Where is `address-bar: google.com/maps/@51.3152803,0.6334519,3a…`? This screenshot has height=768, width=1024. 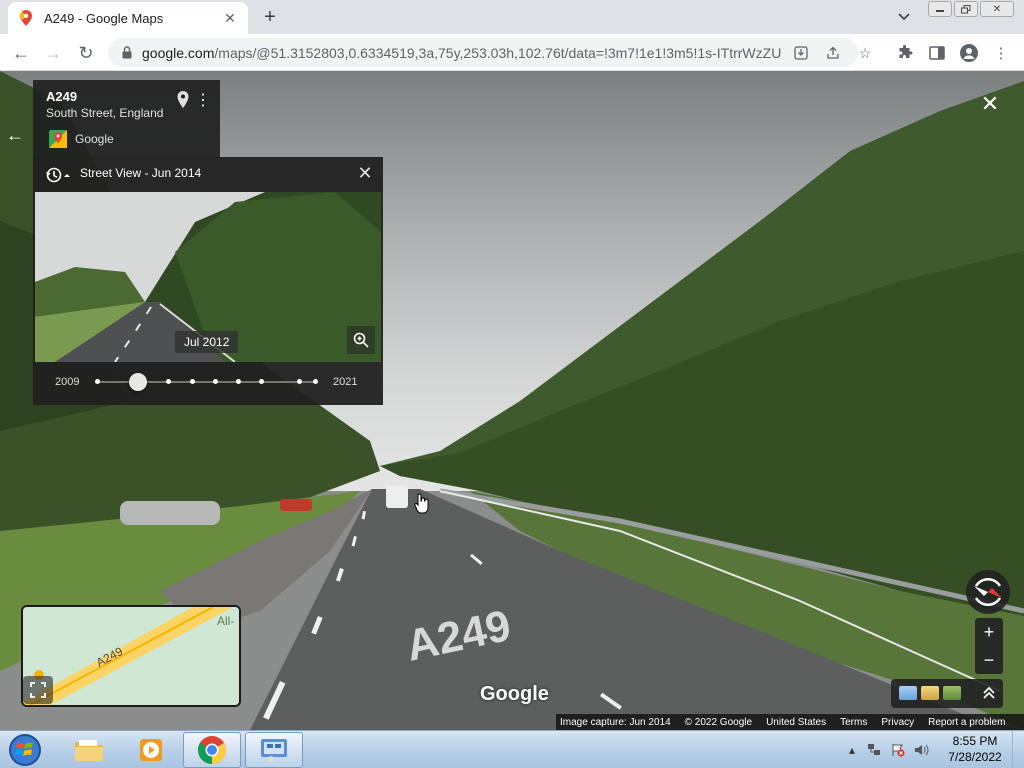 address-bar: google.com/maps/@51.3152803,0.6334519,3a… is located at coordinates (489, 52).